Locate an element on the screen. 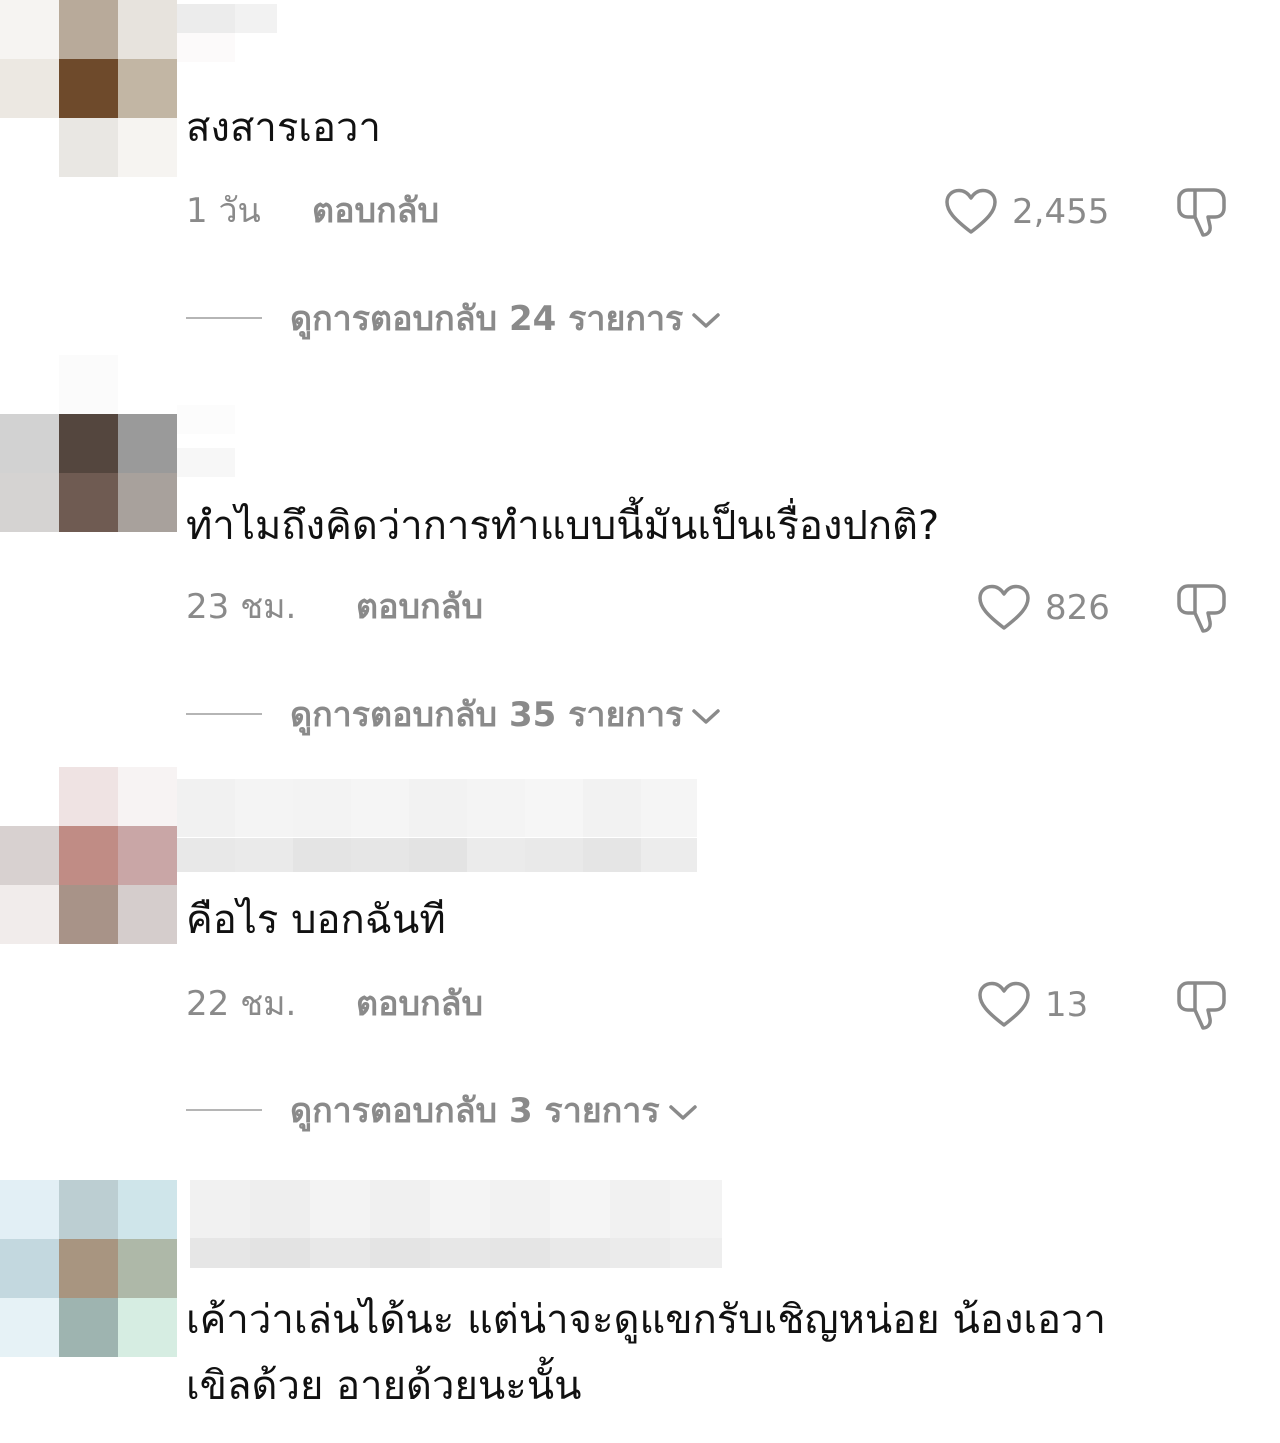  comment-time: 1 วัน is located at coordinates (223, 211).